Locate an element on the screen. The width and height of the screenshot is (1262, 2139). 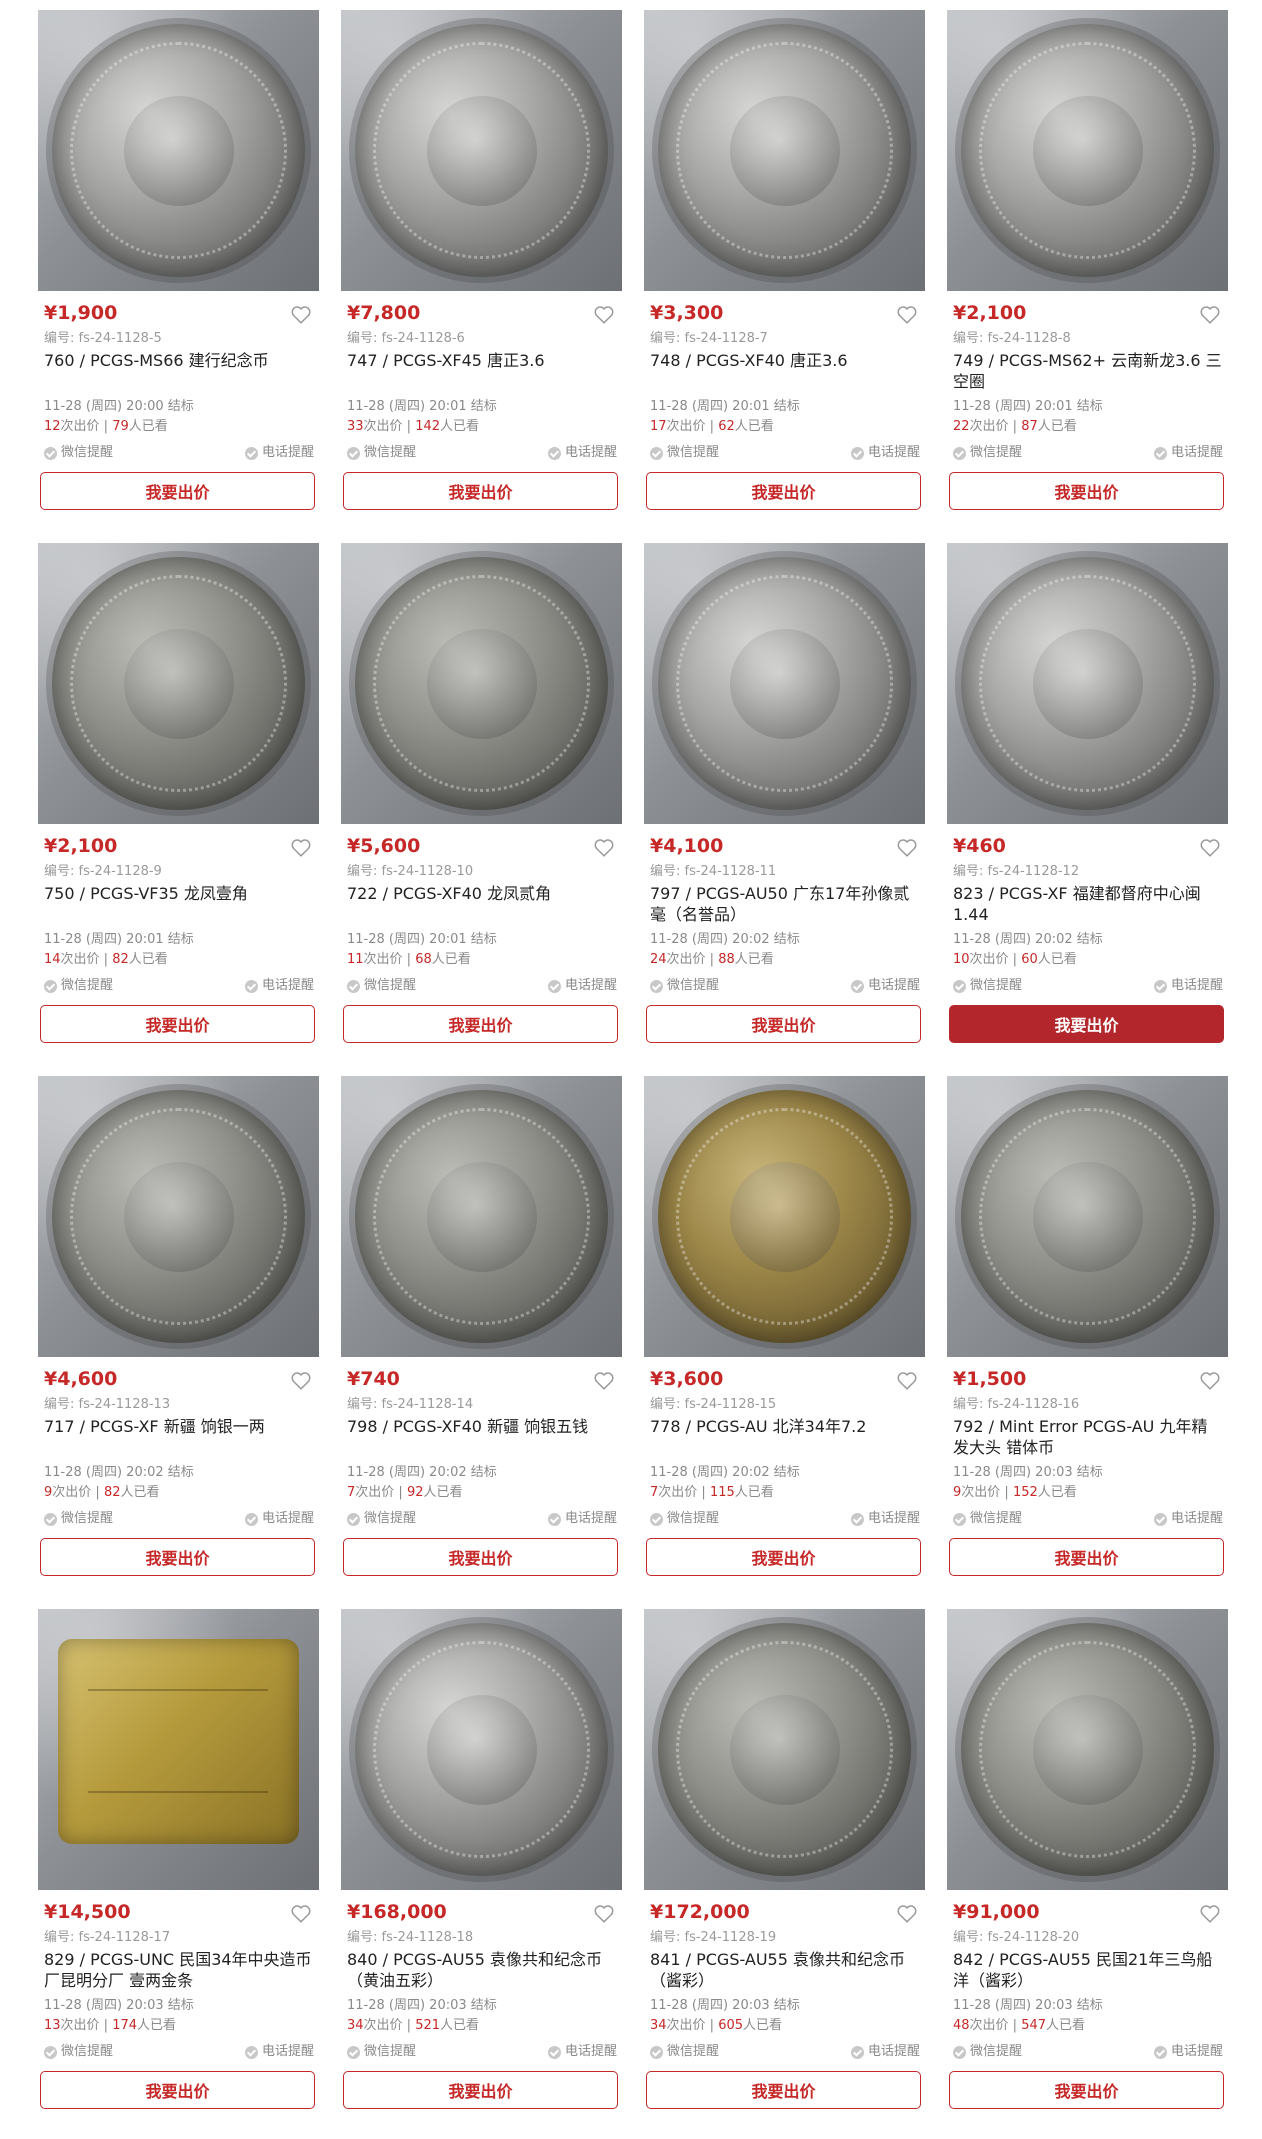
item-title: 842 / PCGS-AU55 民国21年三鸟船洋（酱彩） is located at coordinates (1088, 1970).